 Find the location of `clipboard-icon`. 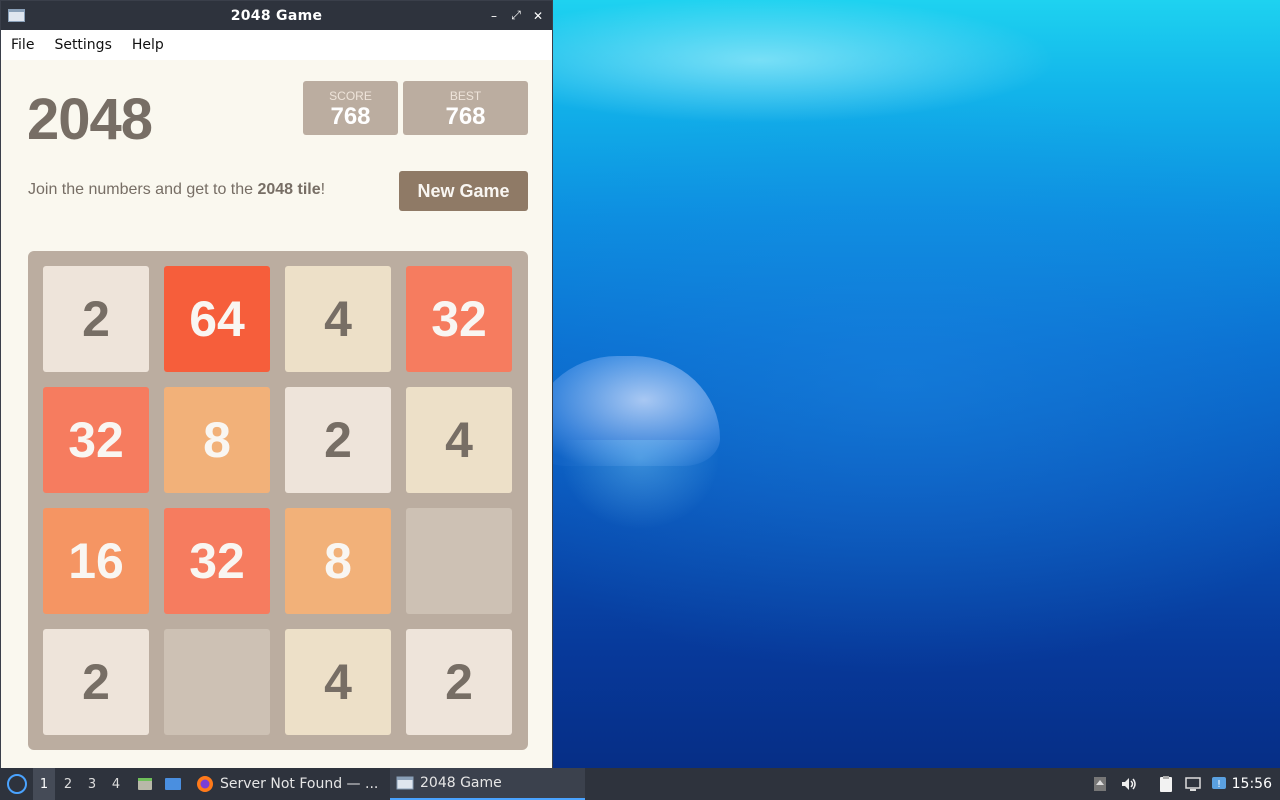

clipboard-icon is located at coordinates (1166, 784).